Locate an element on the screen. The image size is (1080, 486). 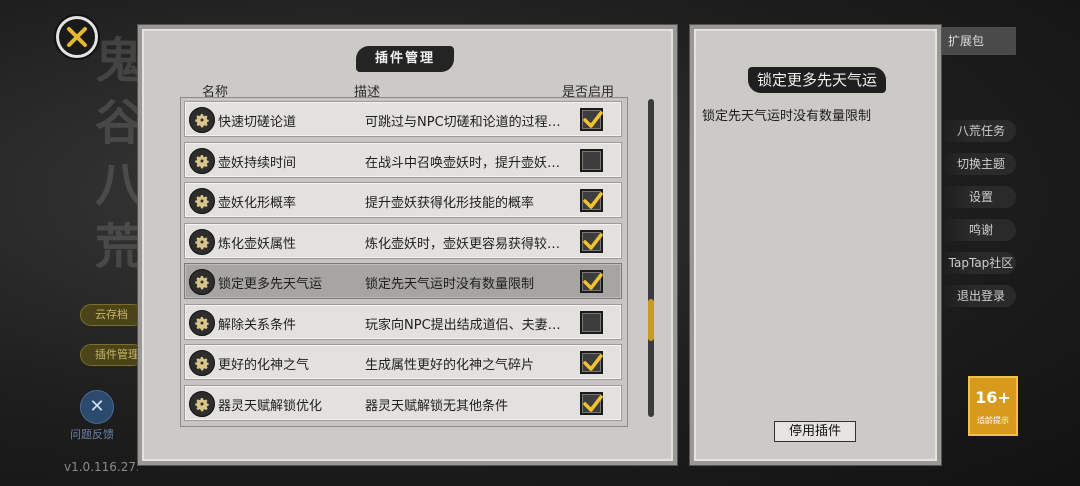
menu-theme: 切换主题 is located at coordinates (978, 164).